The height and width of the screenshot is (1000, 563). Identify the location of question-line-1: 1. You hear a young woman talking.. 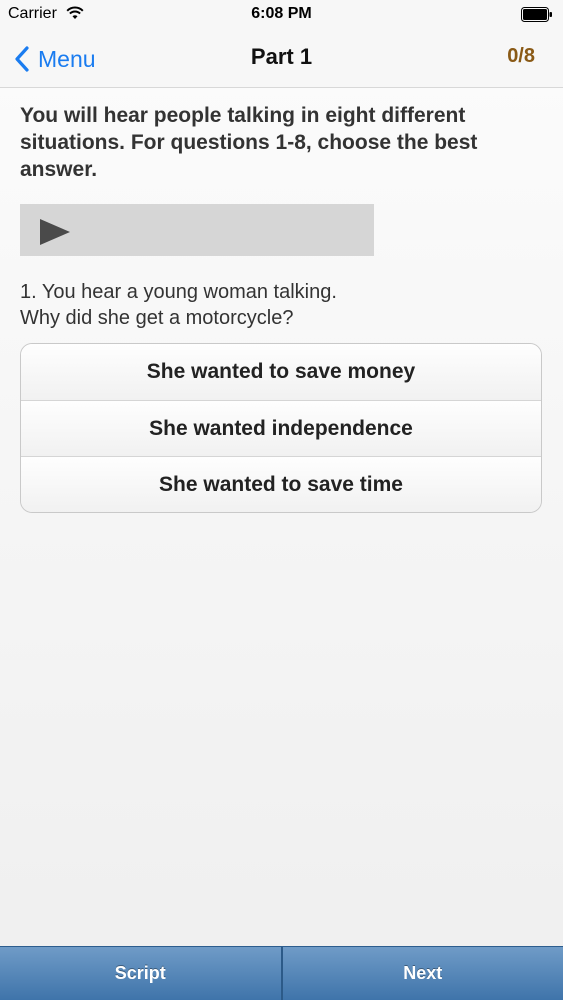
(178, 292).